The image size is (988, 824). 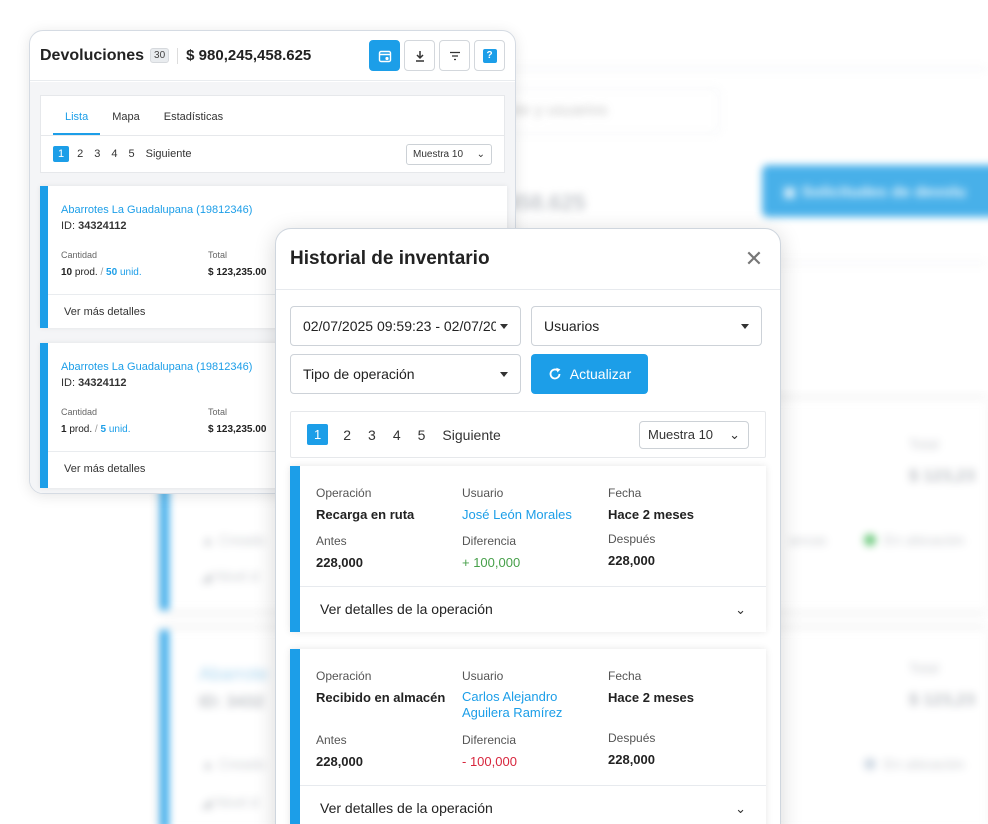 What do you see at coordinates (808, 540) in the screenshot?
I see `background-warehouse-text: ancas` at bounding box center [808, 540].